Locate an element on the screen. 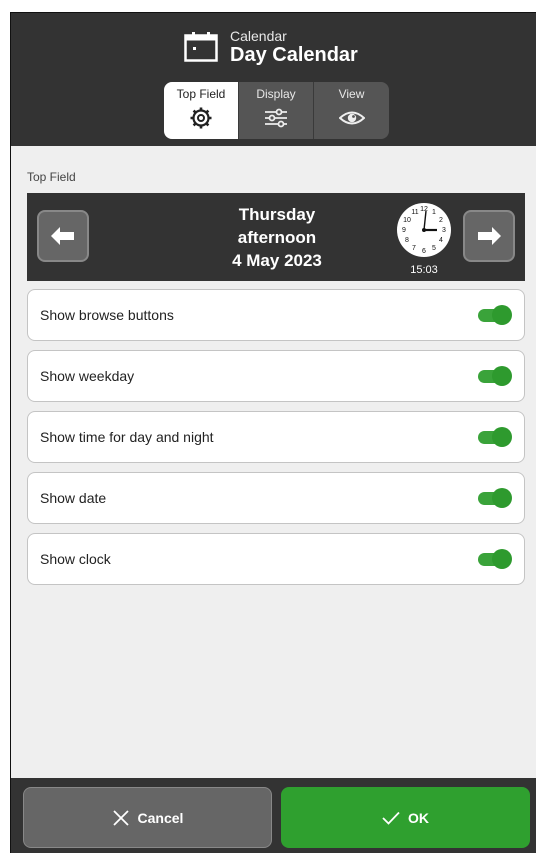 Image resolution: width=536 pixels, height=853 pixels. option-row-clock: Show clock is located at coordinates (276, 559).